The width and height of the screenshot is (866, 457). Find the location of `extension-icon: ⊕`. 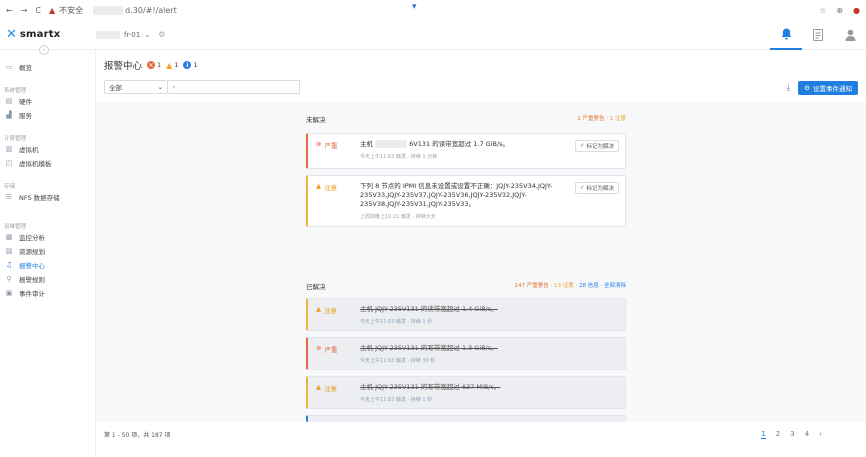

extension-icon: ⊕ is located at coordinates (839, 10).